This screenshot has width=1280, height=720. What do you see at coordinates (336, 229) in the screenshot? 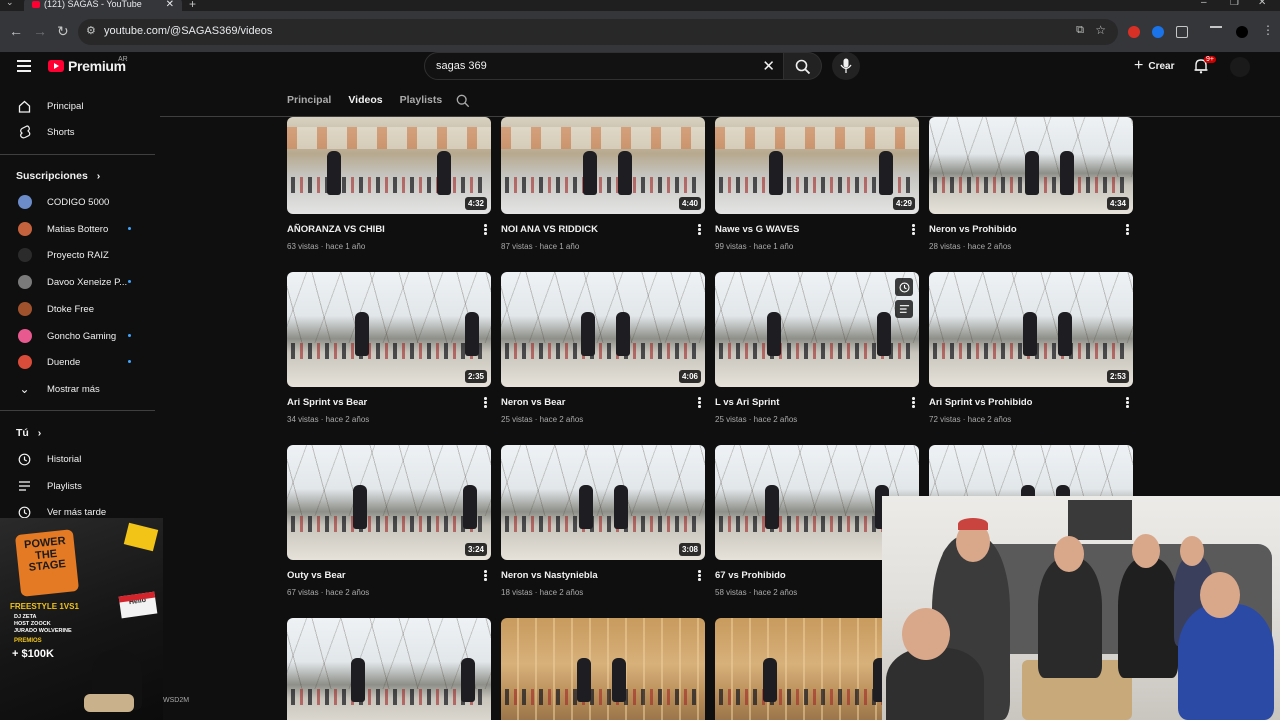
I see `video-title: AÑORANZA VS CHIBI` at bounding box center [336, 229].